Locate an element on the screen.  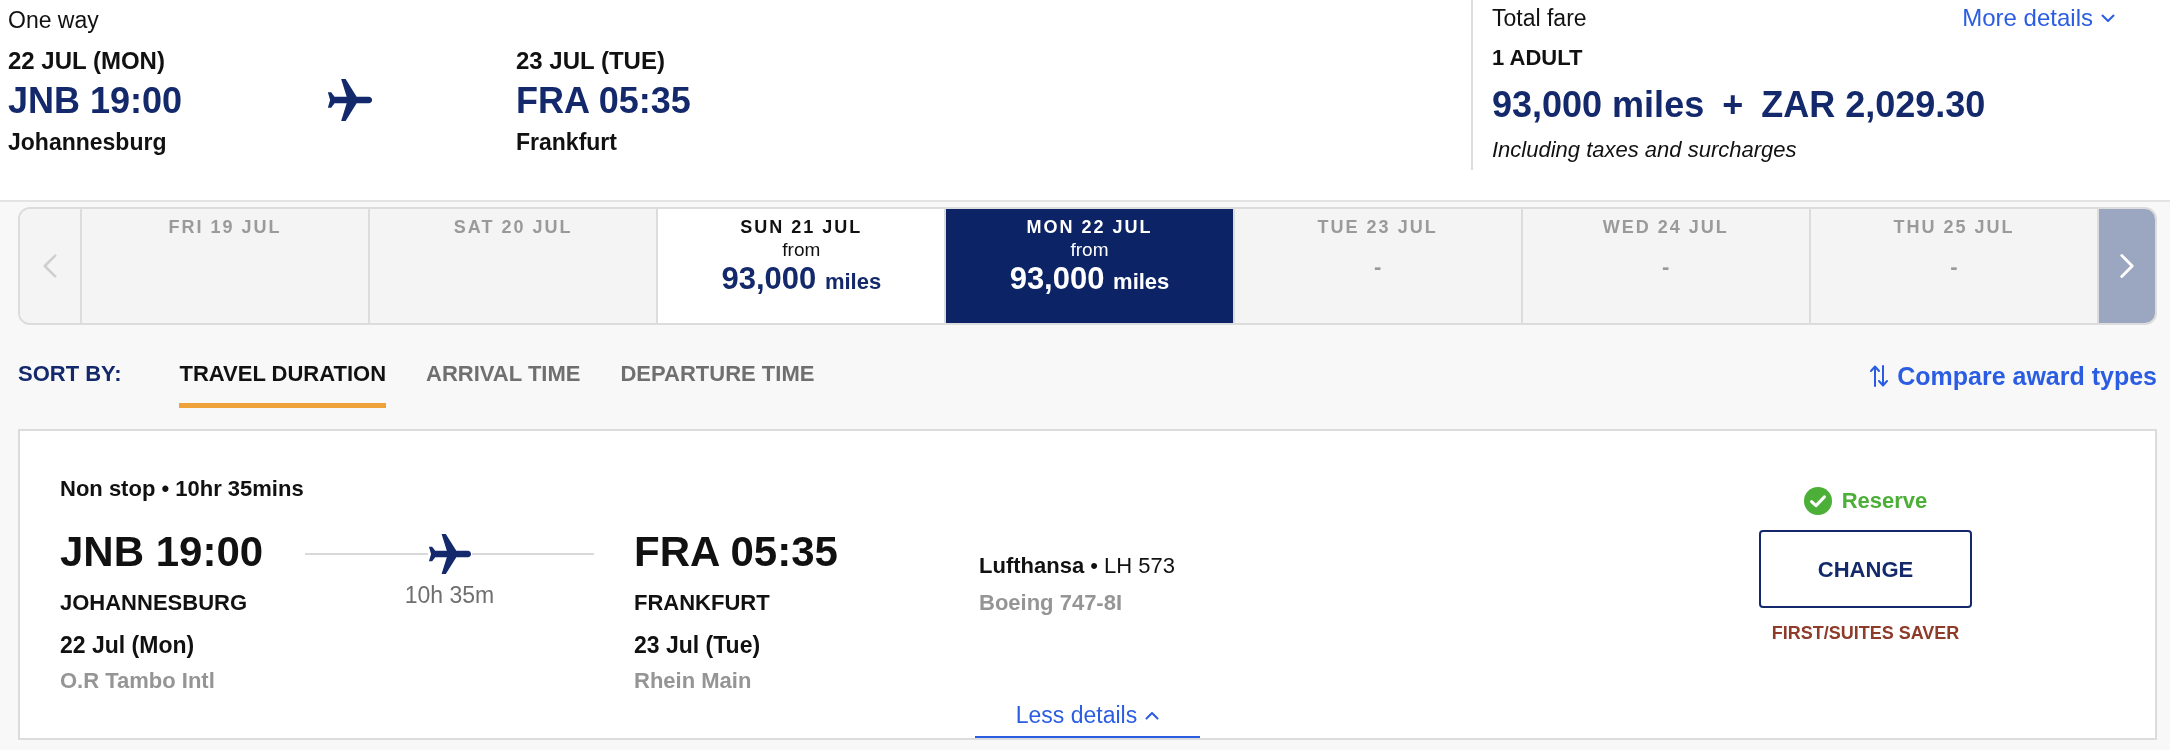
flight-date: 22 JUL (MON) is located at coordinates (86, 61).